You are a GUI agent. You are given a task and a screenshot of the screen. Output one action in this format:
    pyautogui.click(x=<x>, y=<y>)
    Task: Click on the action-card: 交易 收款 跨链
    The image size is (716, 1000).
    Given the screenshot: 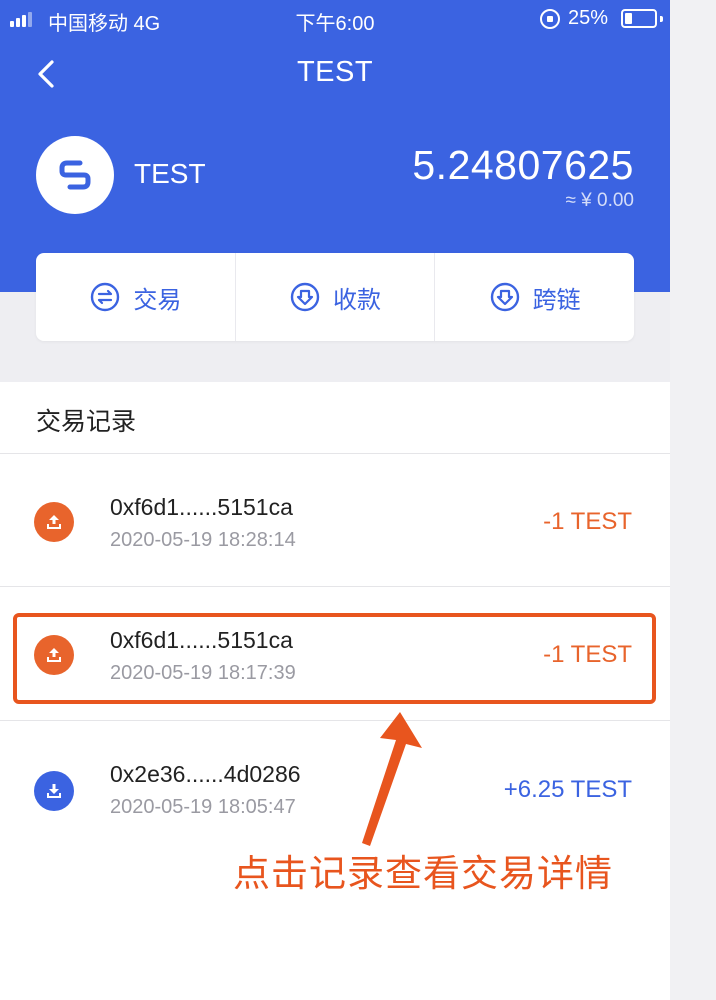 What is the action you would take?
    pyautogui.click(x=335, y=297)
    